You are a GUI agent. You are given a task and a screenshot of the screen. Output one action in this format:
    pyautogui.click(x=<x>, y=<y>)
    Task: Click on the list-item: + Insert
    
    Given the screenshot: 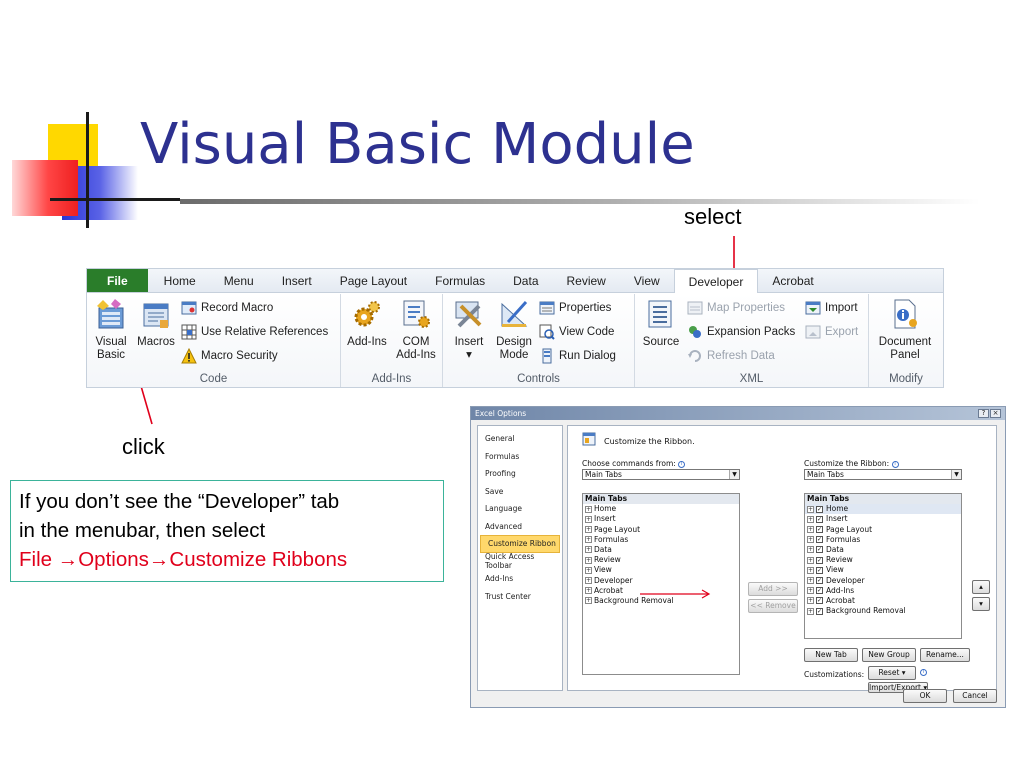 What is the action you would take?
    pyautogui.click(x=661, y=519)
    